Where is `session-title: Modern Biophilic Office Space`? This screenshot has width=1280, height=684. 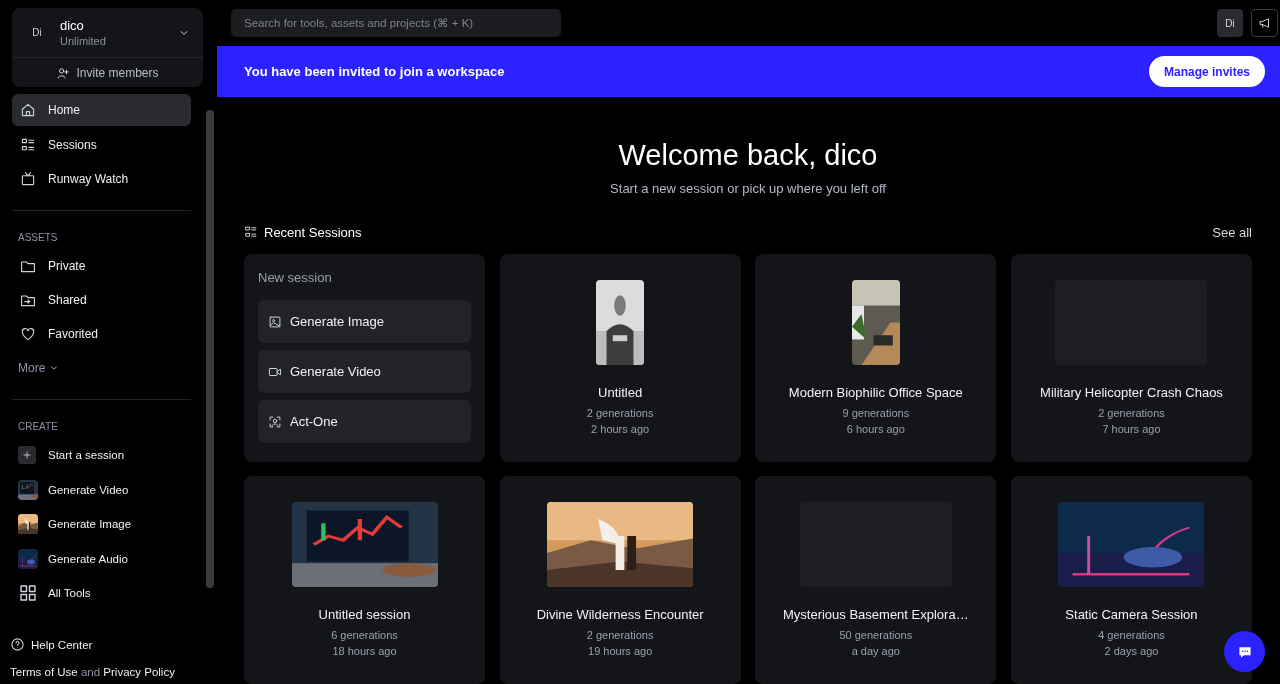 session-title: Modern Biophilic Office Space is located at coordinates (875, 392).